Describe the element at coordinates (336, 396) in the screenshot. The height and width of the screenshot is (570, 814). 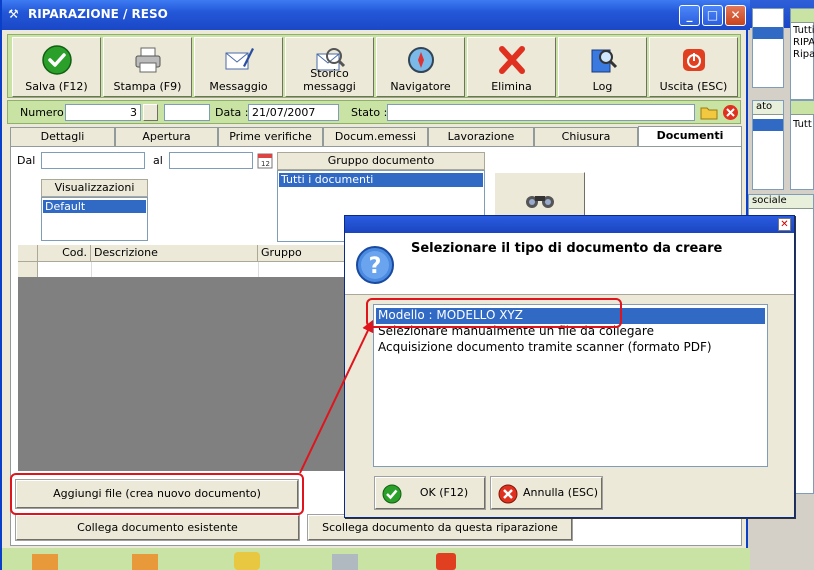
I see `annotation-arrow` at that location.